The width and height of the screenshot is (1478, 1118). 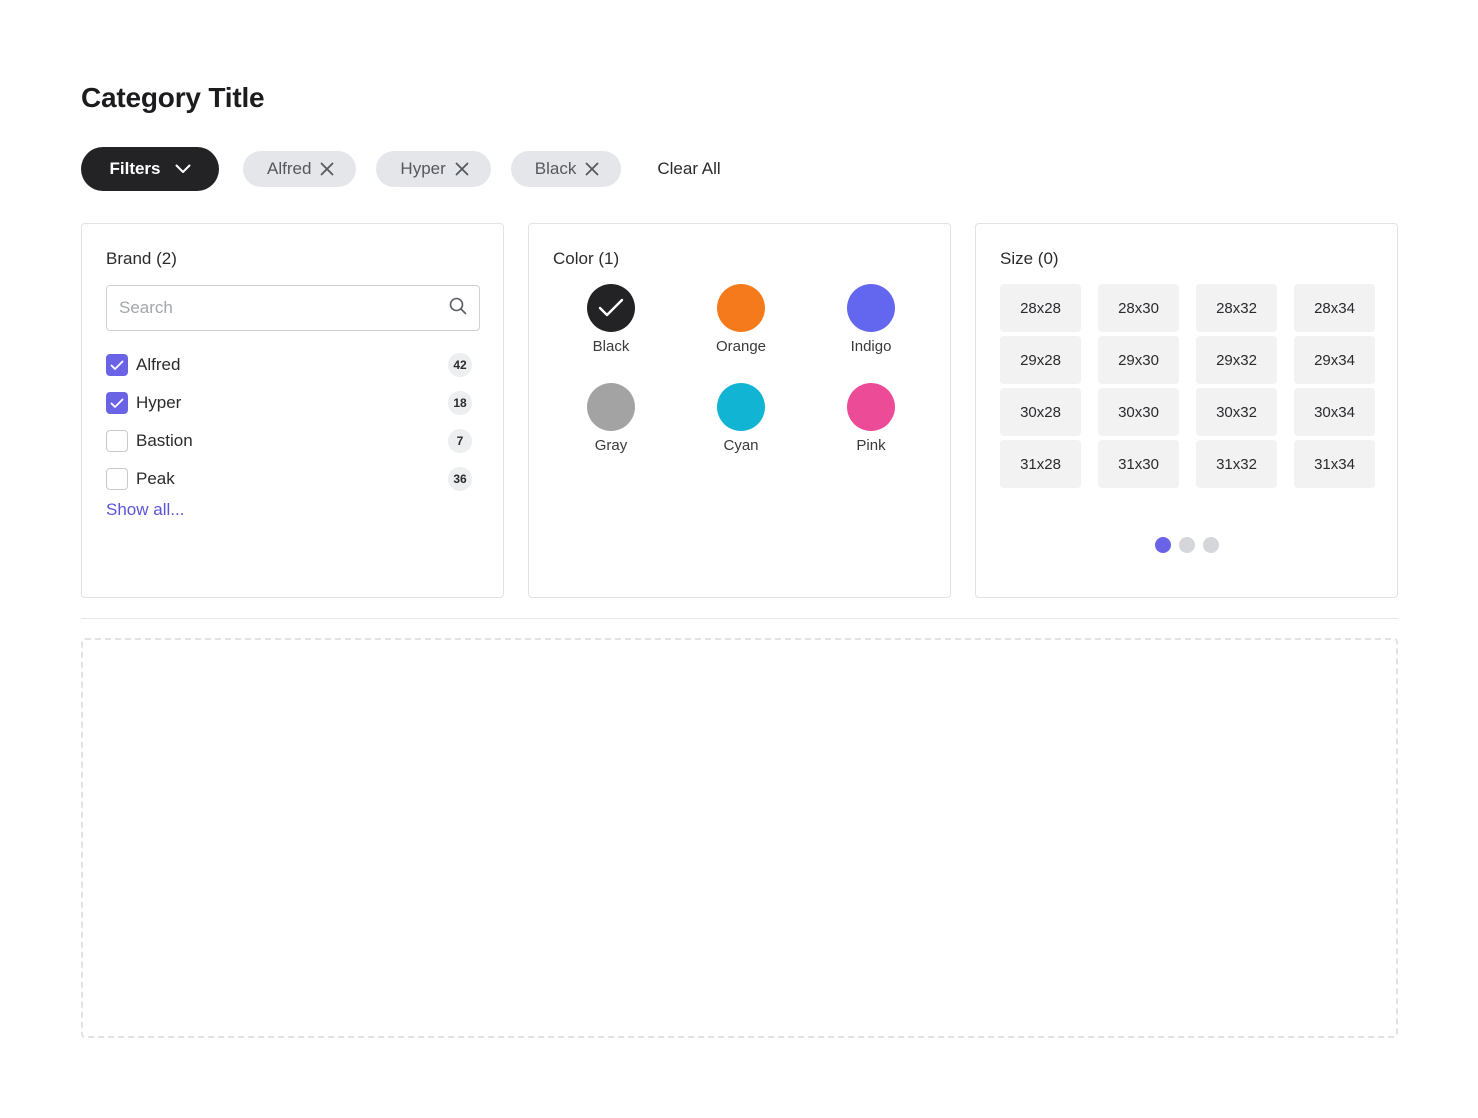 I want to click on size-option: 30x28, so click(x=1040, y=412).